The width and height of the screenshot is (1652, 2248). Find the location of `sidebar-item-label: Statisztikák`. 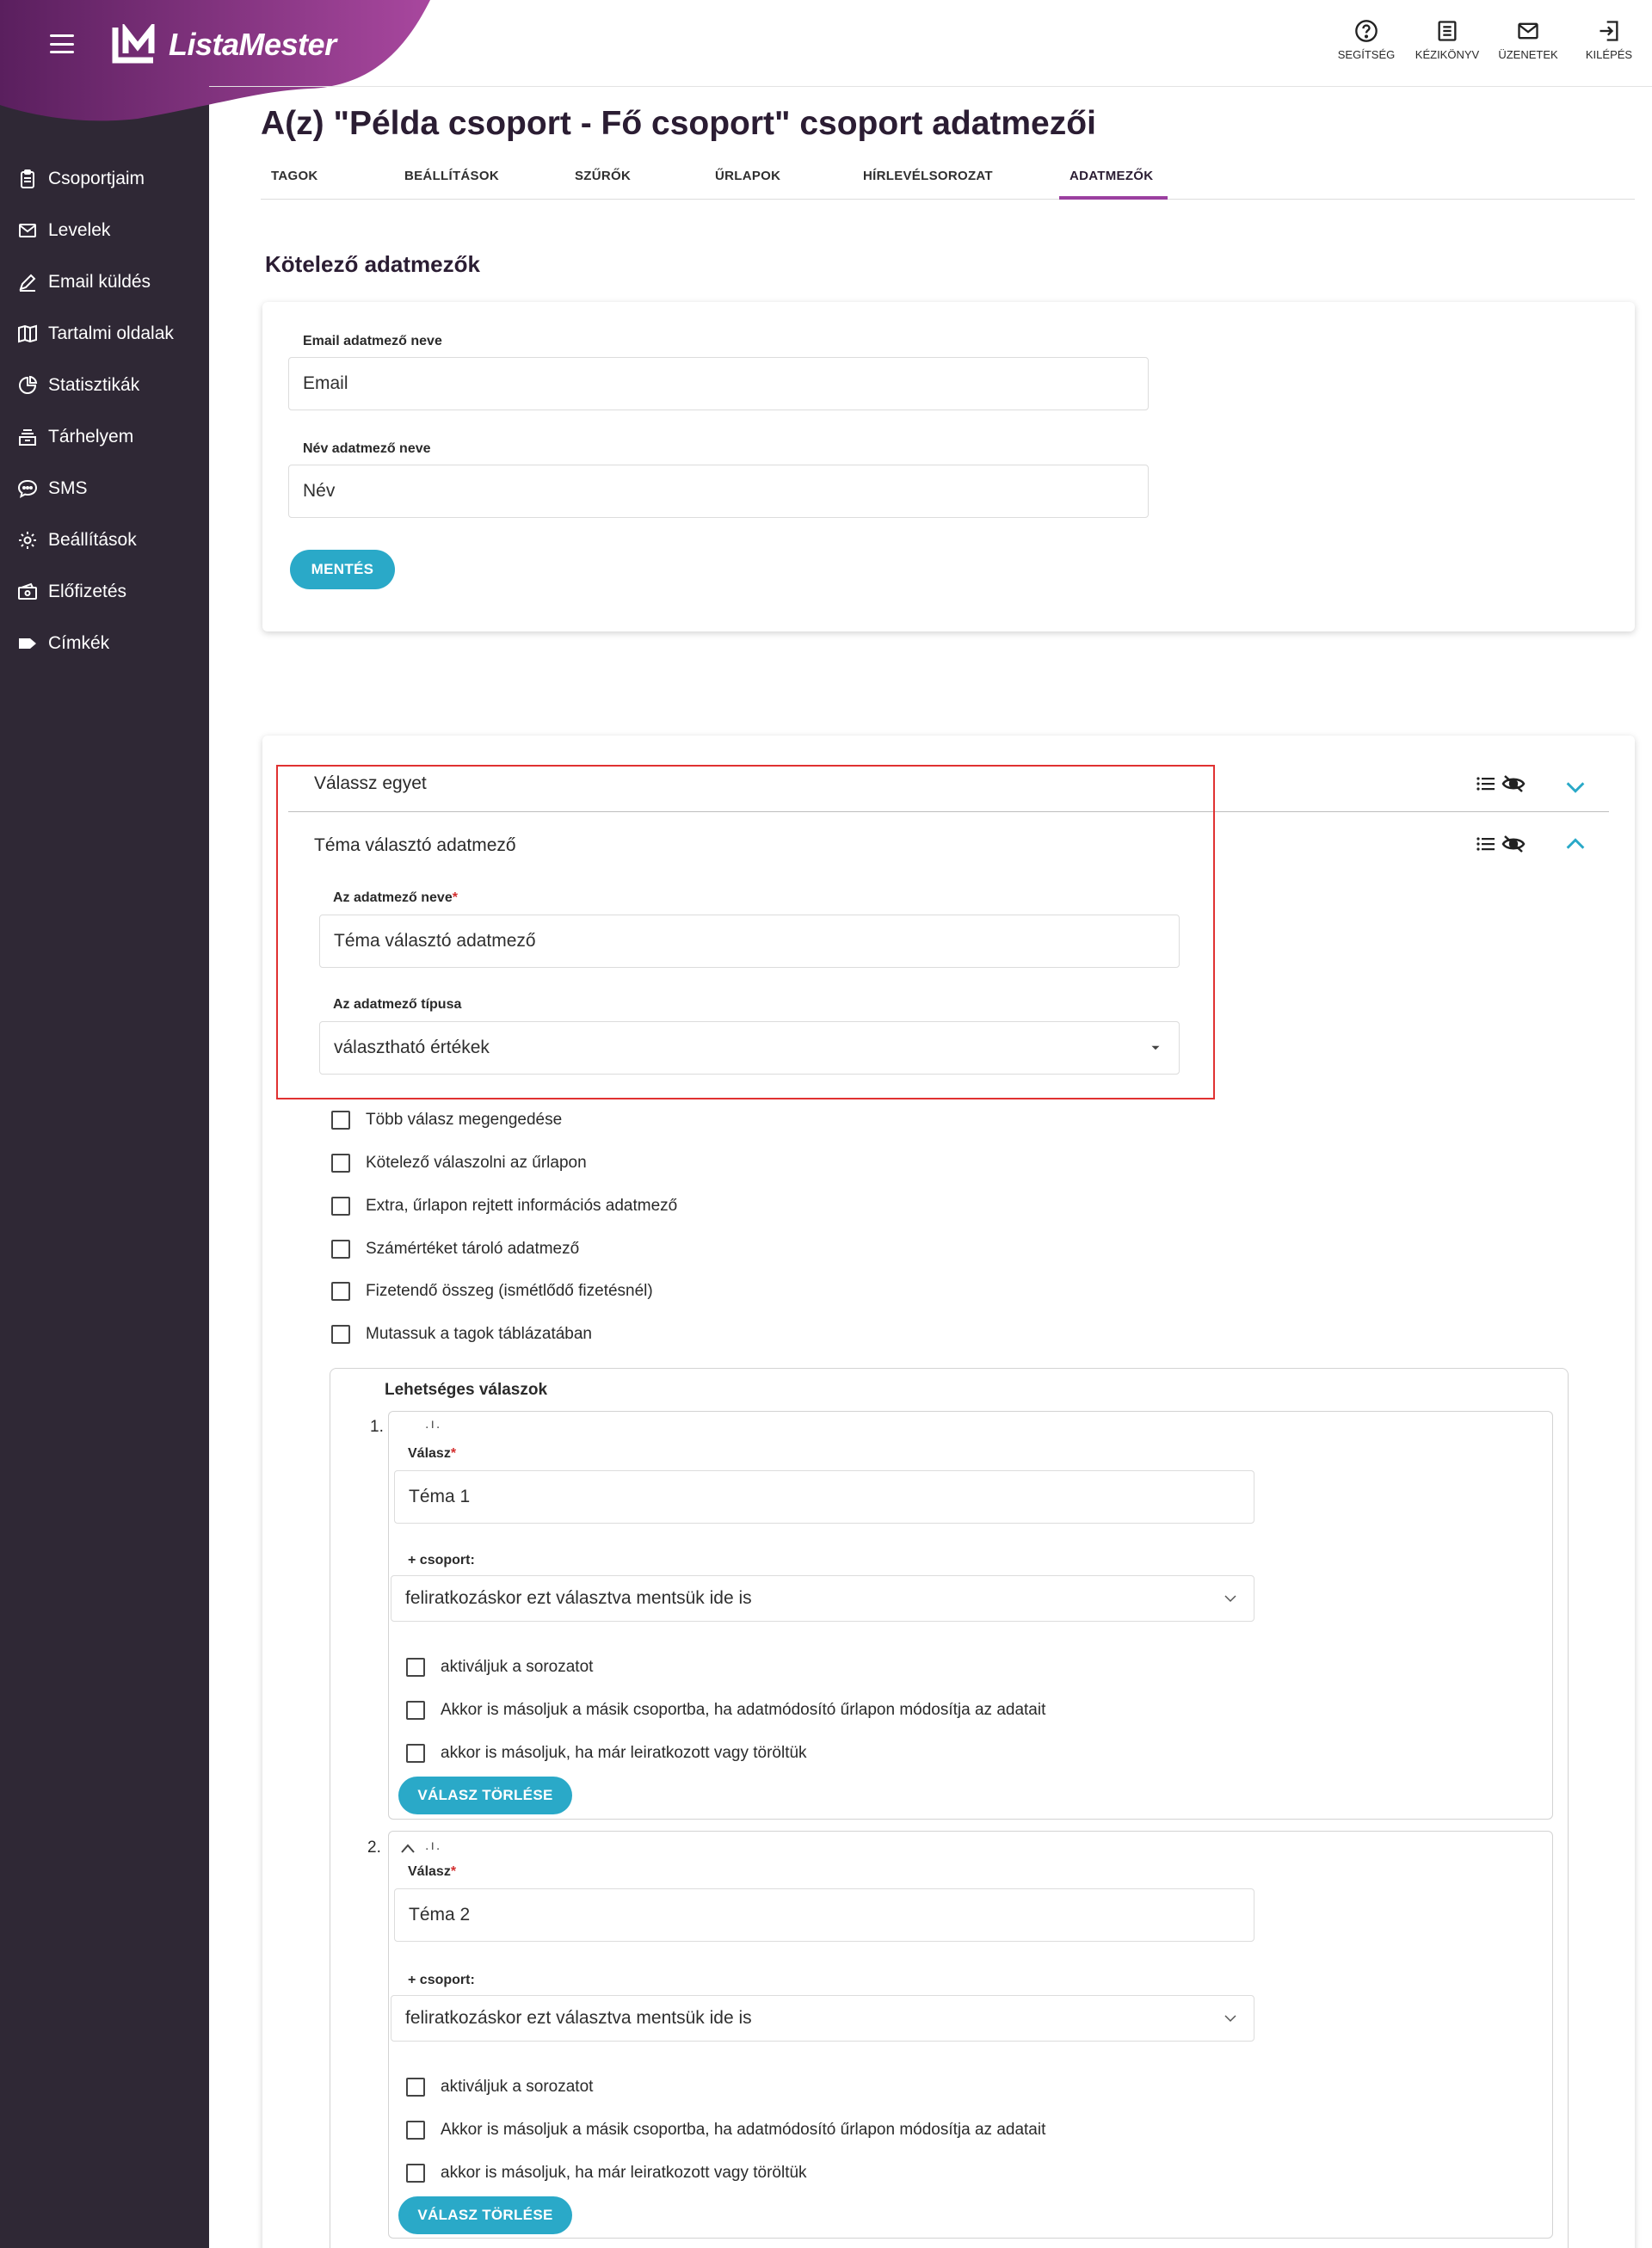

sidebar-item-label: Statisztikák is located at coordinates (94, 385).